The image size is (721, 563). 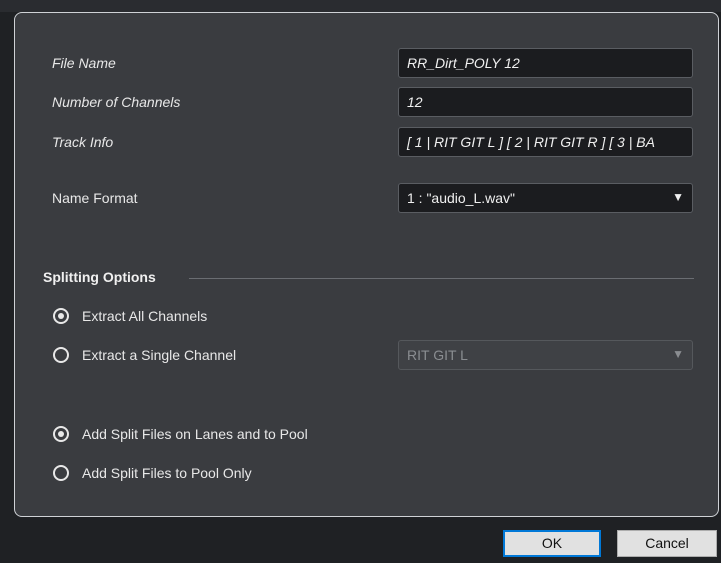 I want to click on file-name-field: RR_Dirt_POLY 12, so click(x=545, y=63).